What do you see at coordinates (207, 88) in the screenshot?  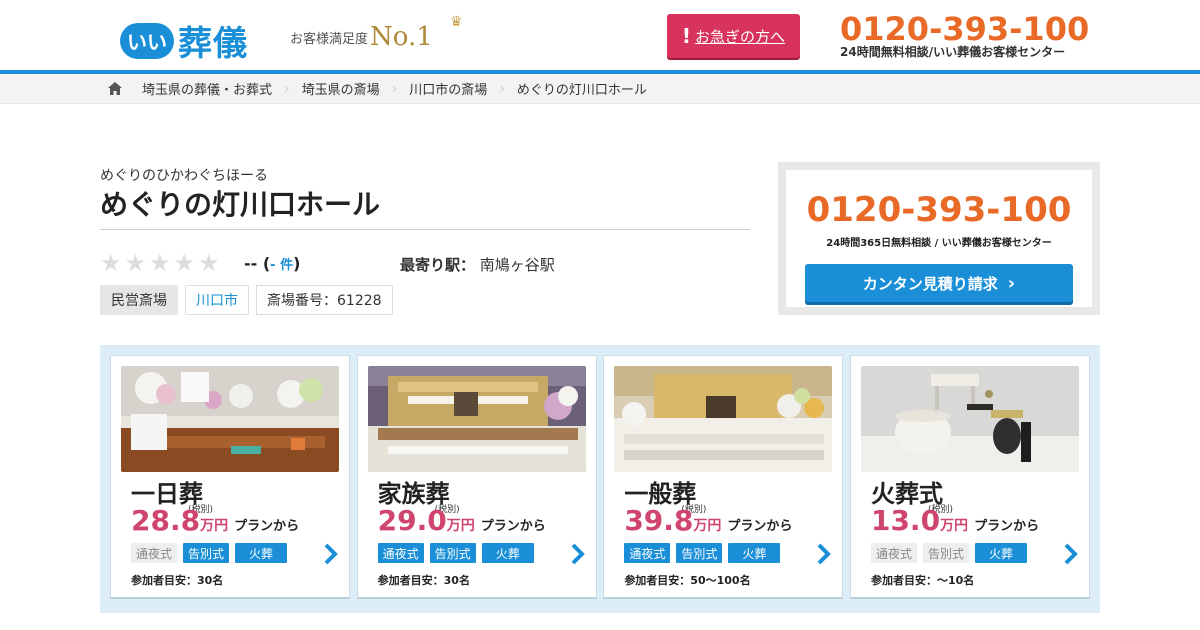 I see `breadcrumb-item: 埼玉県の葬儀・お葬式` at bounding box center [207, 88].